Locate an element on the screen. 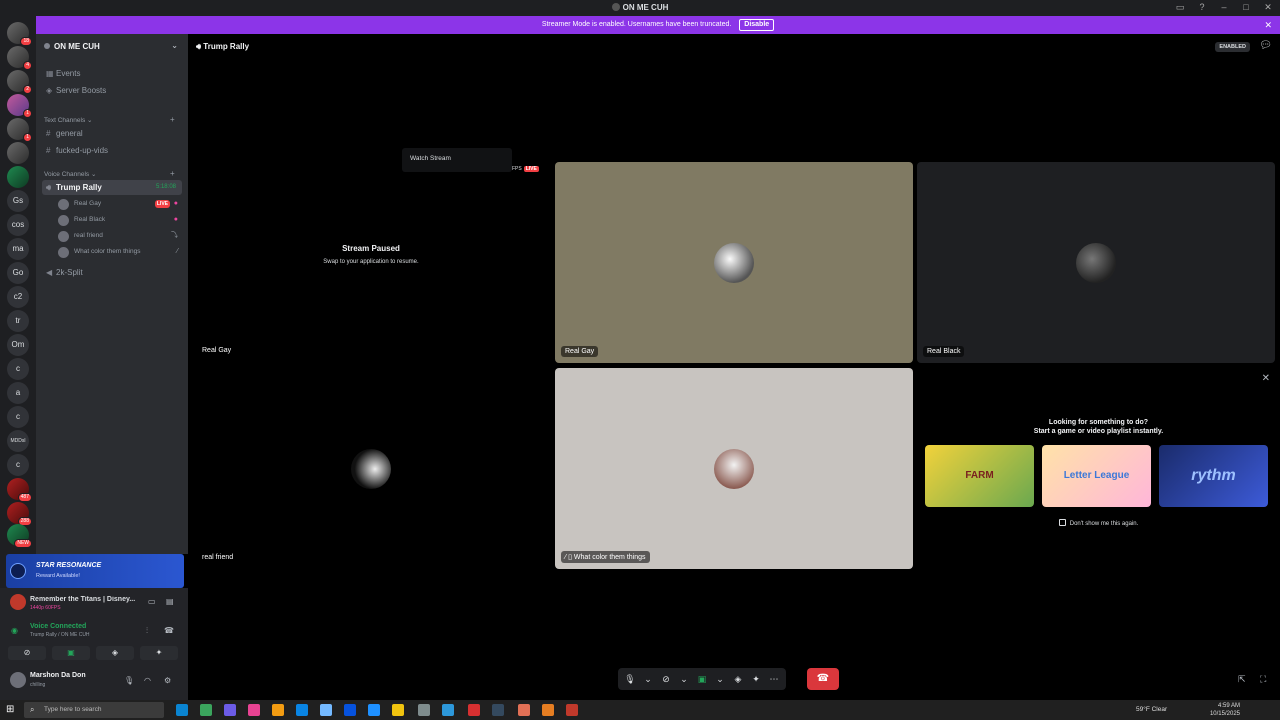 The width and height of the screenshot is (1280, 720). voice-user: real friend ⤵ is located at coordinates (118, 236).